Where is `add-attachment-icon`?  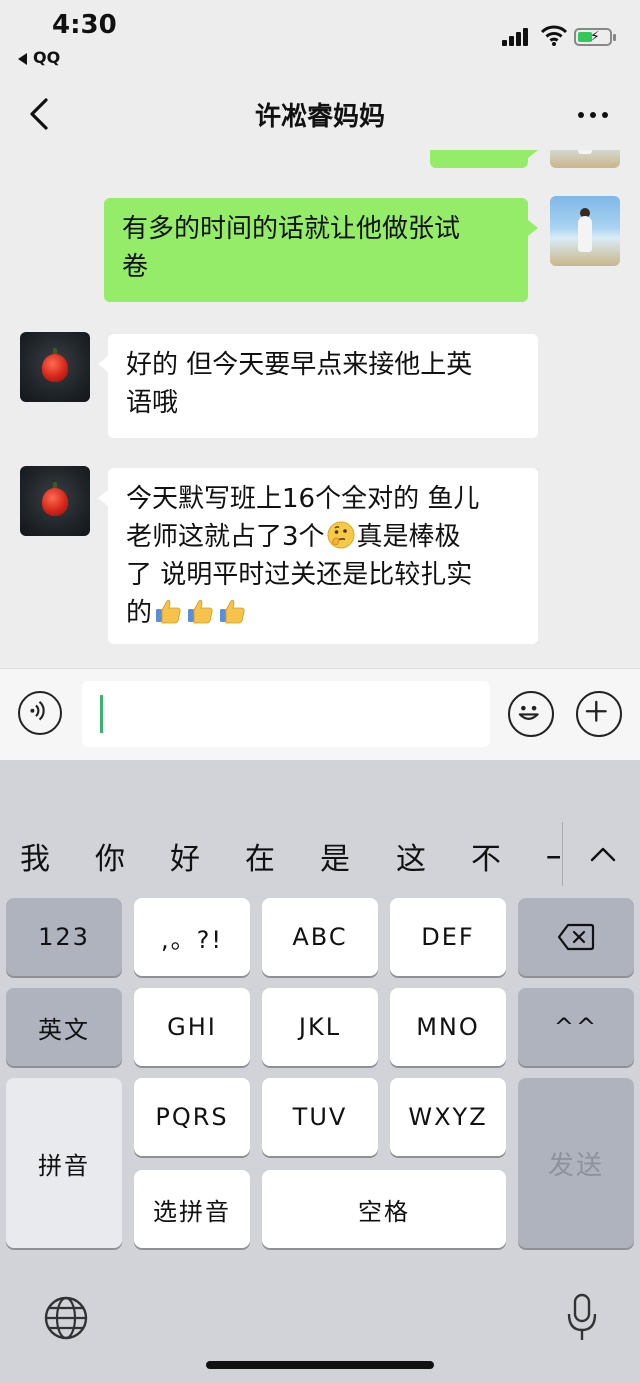
add-attachment-icon is located at coordinates (599, 714).